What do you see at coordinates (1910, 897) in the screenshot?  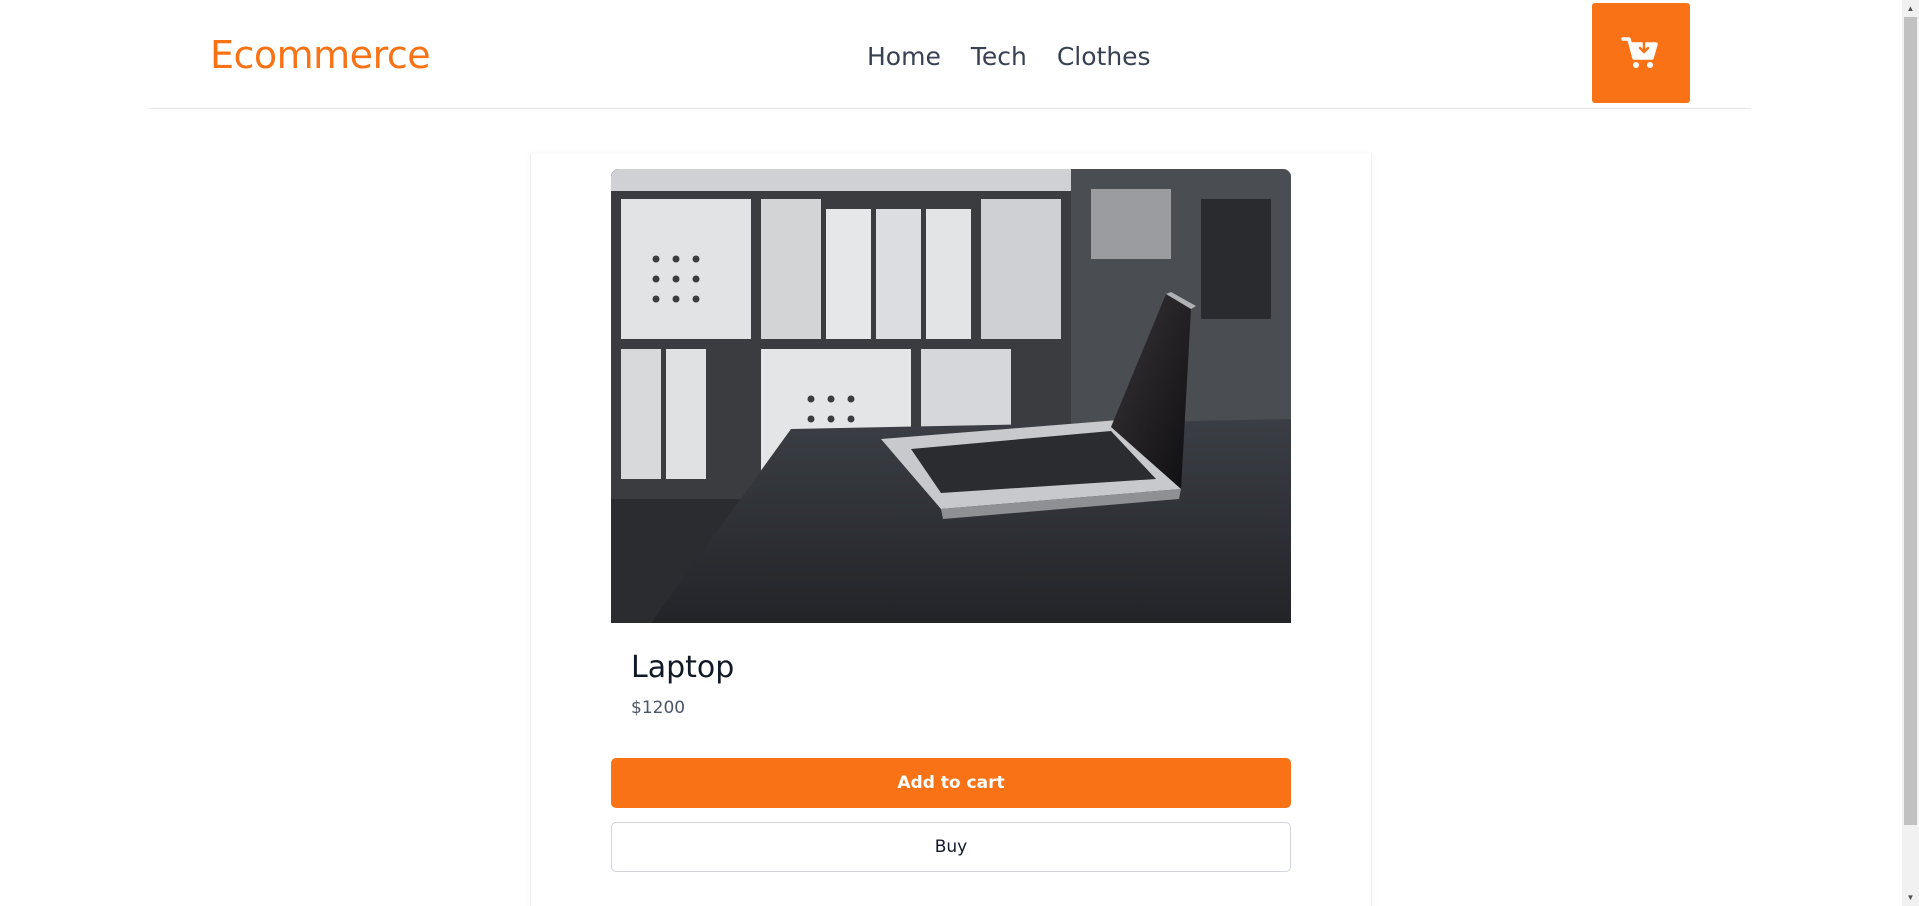 I see `scroll-down-arrow-icon: ▼` at bounding box center [1910, 897].